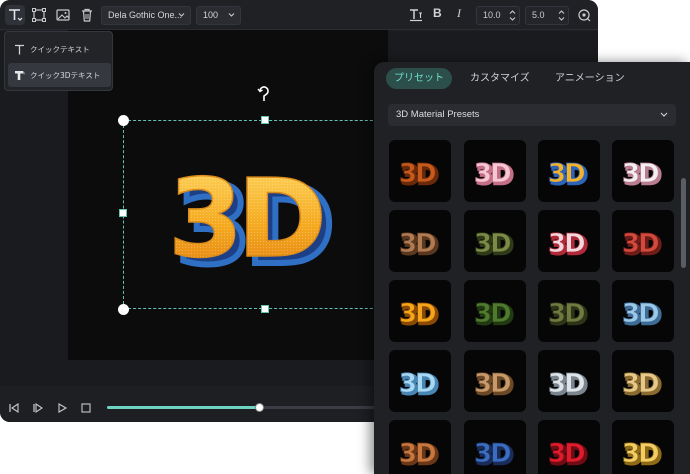 This screenshot has height=474, width=690. What do you see at coordinates (211, 15) in the screenshot?
I see `font-size-value: 100` at bounding box center [211, 15].